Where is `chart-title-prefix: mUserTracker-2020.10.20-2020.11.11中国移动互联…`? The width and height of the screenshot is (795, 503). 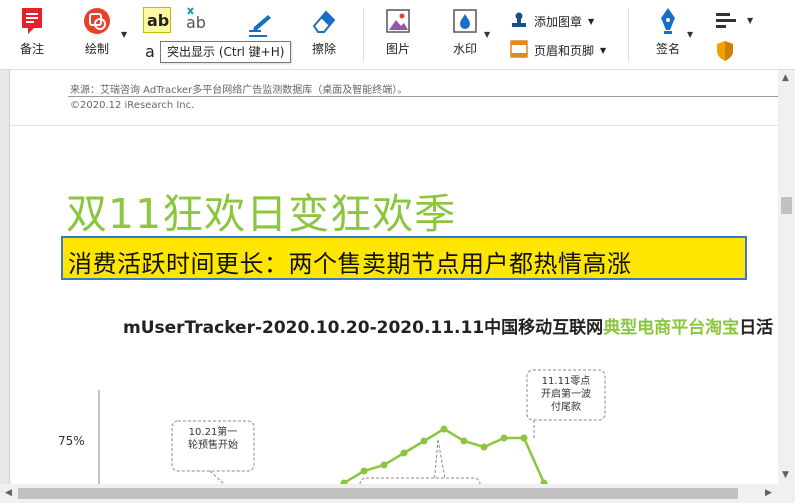 chart-title-prefix: mUserTracker-2020.10.20-2020.11.11中国移动互联… is located at coordinates (363, 328).